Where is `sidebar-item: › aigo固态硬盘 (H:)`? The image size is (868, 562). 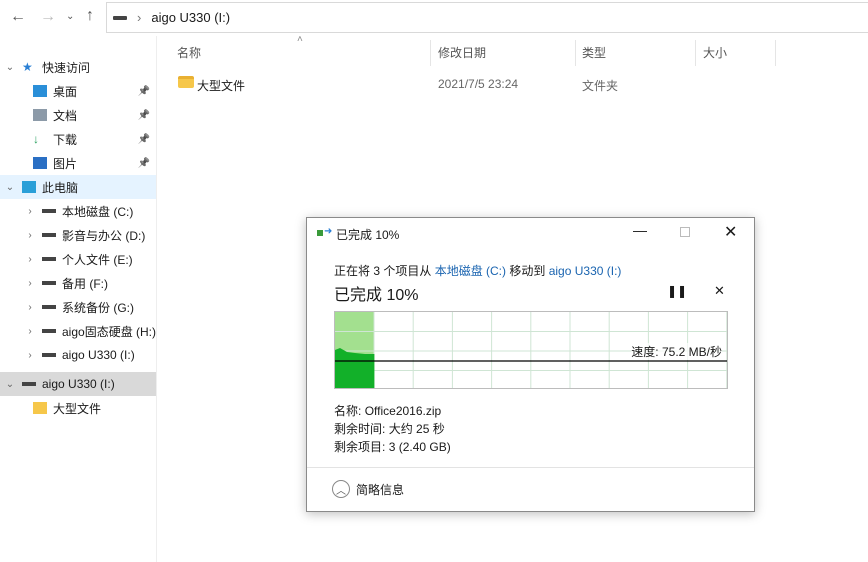
sidebar-item: › aigo固态硬盘 (H:) is located at coordinates (78, 331).